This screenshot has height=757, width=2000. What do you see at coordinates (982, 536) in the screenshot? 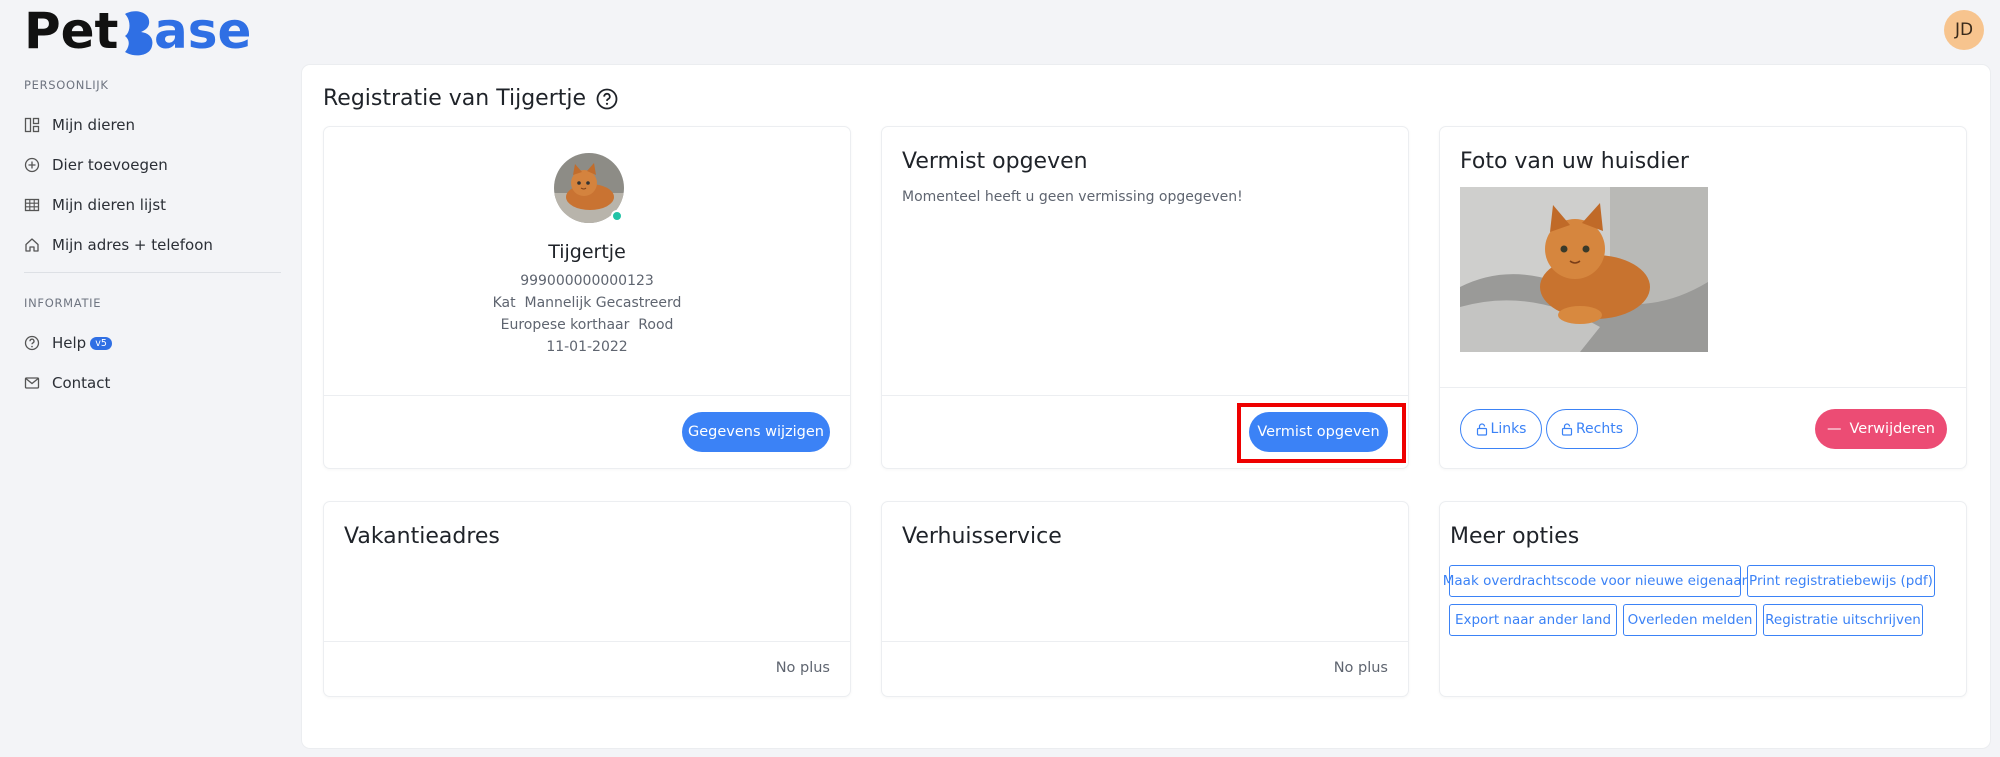
I see `moving-card-title: Verhuisservice` at bounding box center [982, 536].